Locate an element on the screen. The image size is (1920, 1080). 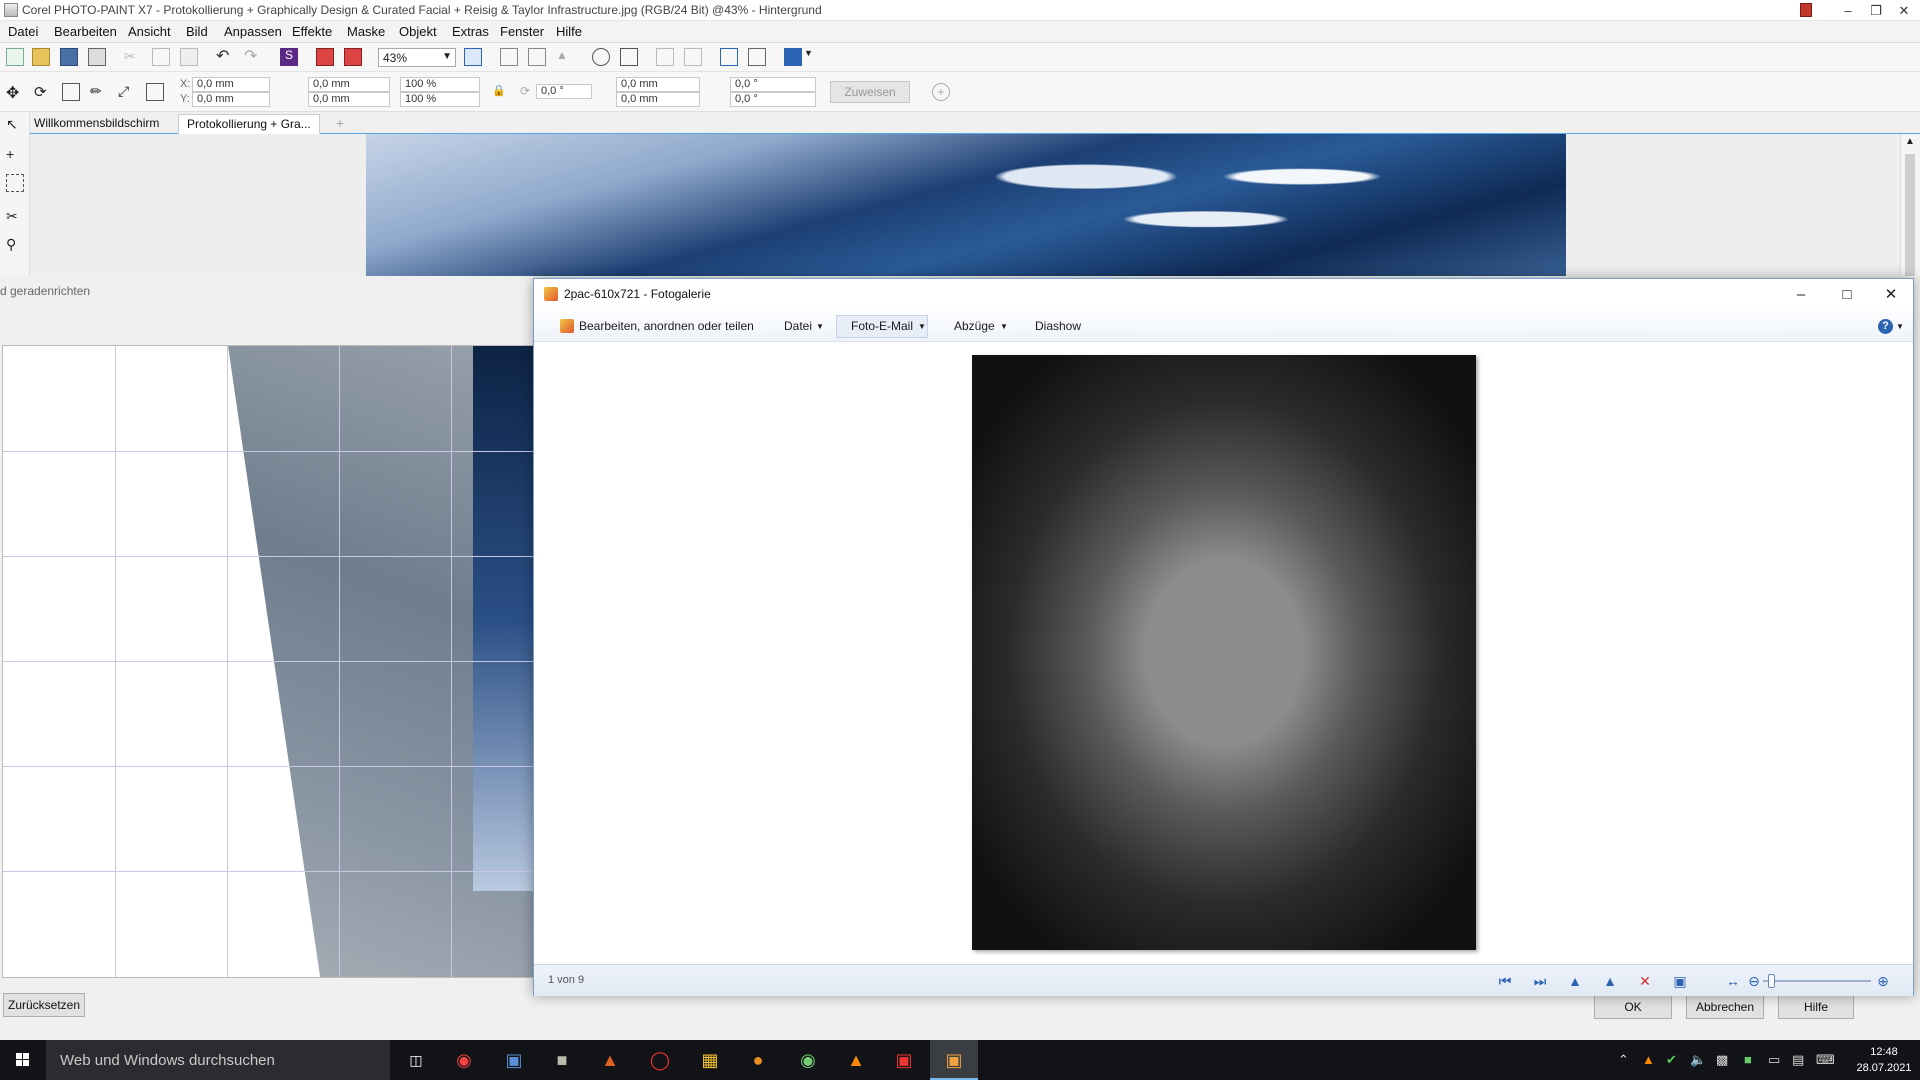
scale-height-field: 100 % is located at coordinates (440, 99).